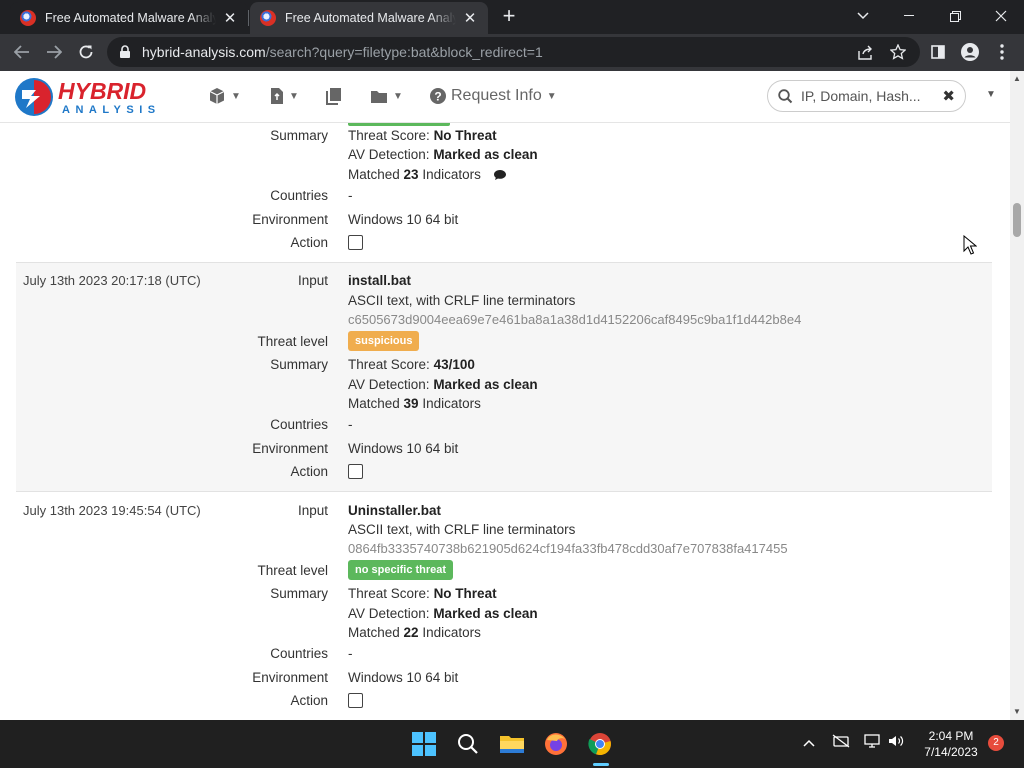 The image size is (1024, 768). I want to click on threat-level-badge: suspicious, so click(384, 341).